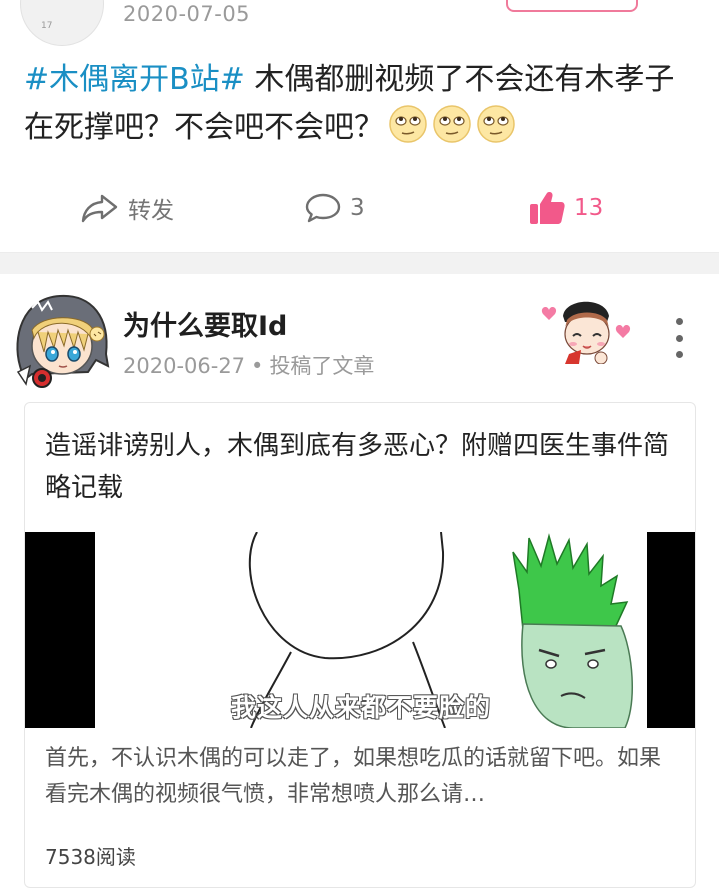 This screenshot has width=719, height=892. What do you see at coordinates (679, 338) in the screenshot?
I see `more-options-icon` at bounding box center [679, 338].